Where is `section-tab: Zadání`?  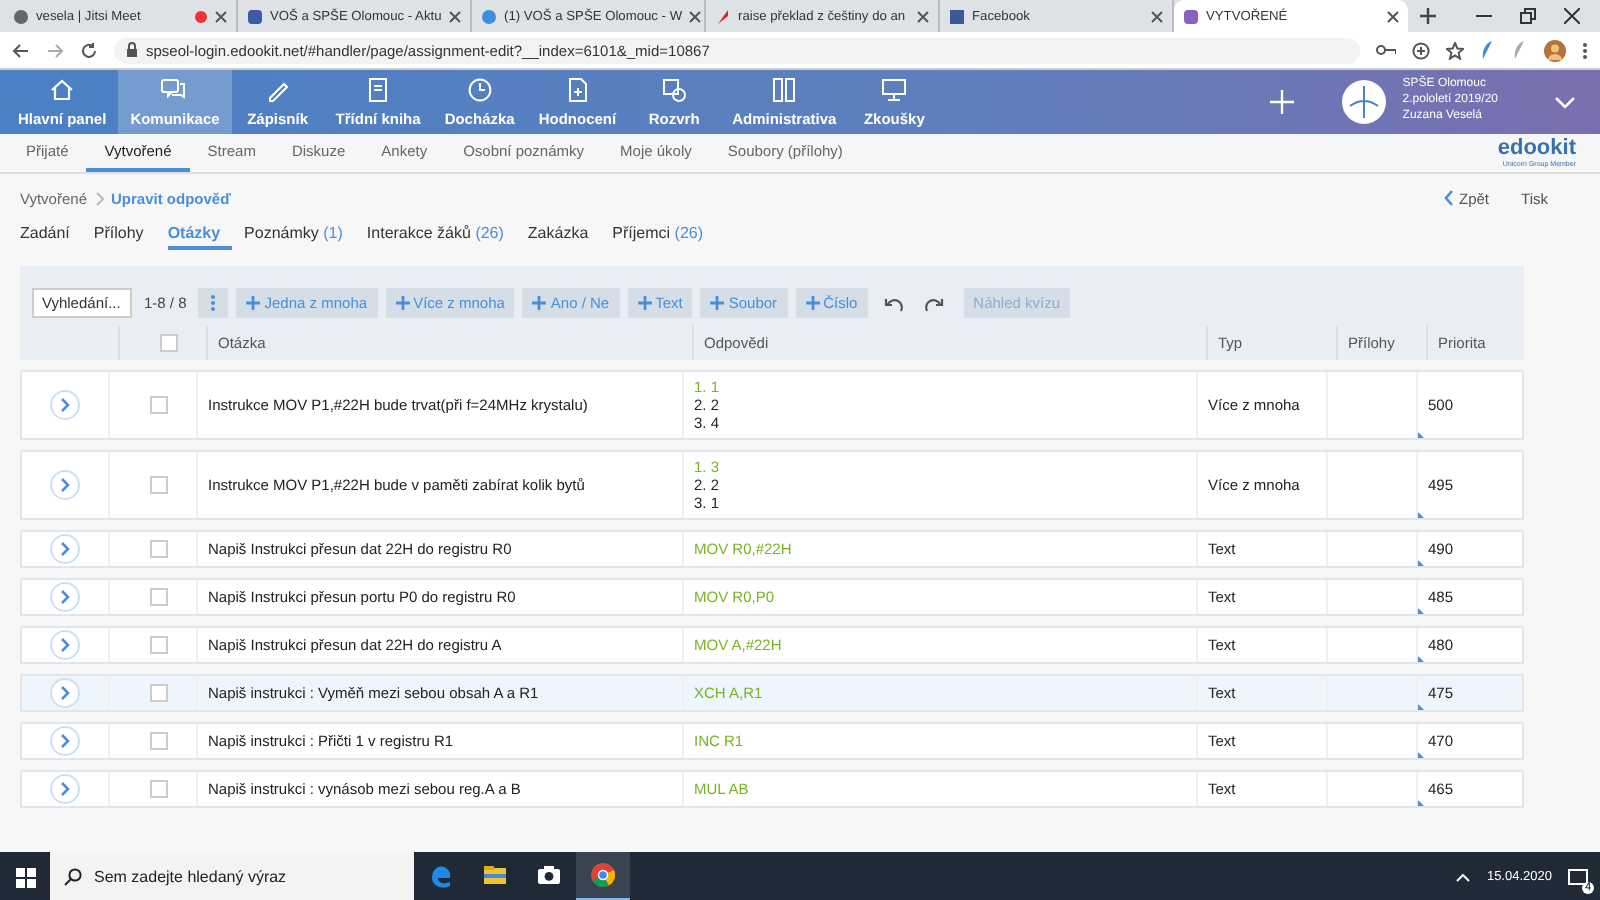 section-tab: Zadání is located at coordinates (51, 236).